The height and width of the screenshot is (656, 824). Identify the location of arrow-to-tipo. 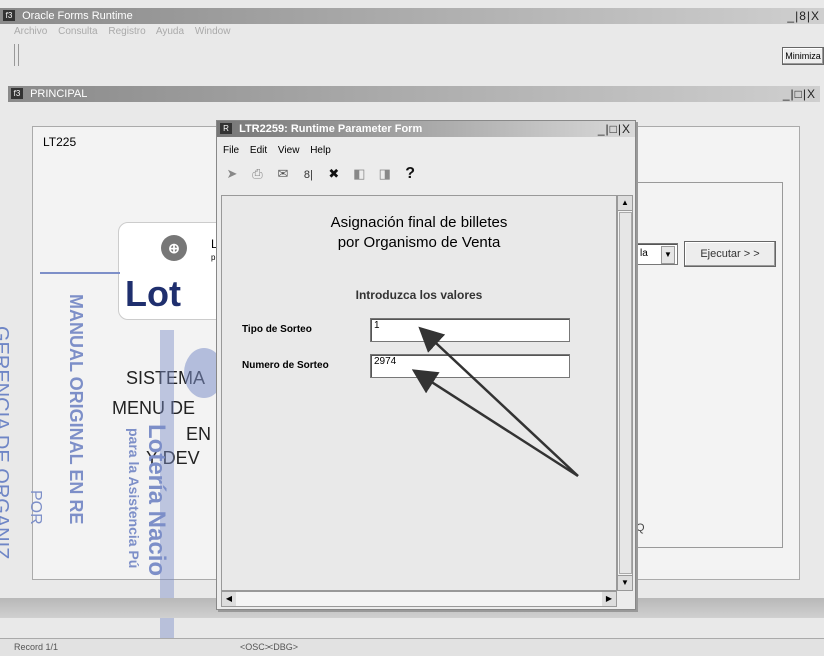
(498, 401).